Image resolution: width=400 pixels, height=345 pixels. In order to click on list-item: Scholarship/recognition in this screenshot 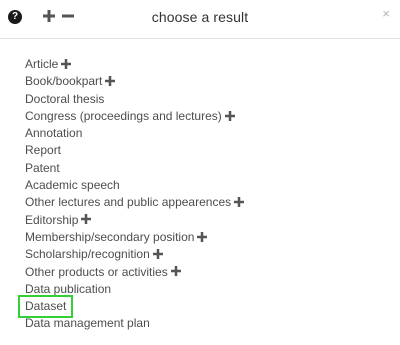, I will do `click(134, 254)`.